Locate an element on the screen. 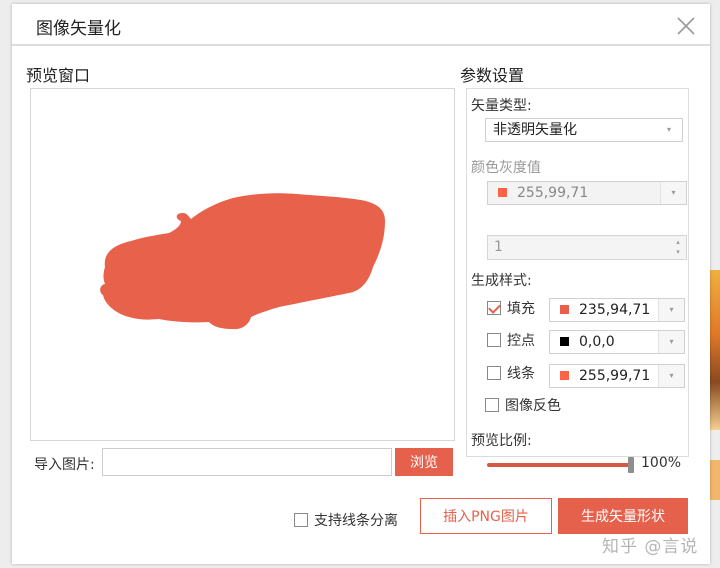 This screenshot has height=568, width=720. spin-value: 1 is located at coordinates (498, 247).